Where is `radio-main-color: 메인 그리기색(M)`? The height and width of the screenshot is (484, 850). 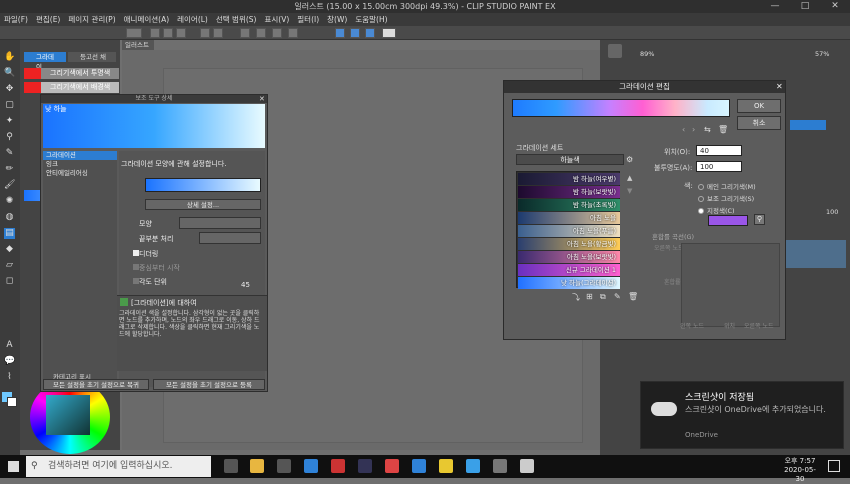
radio-main-color: 메인 그리기색(M) is located at coordinates (727, 186).